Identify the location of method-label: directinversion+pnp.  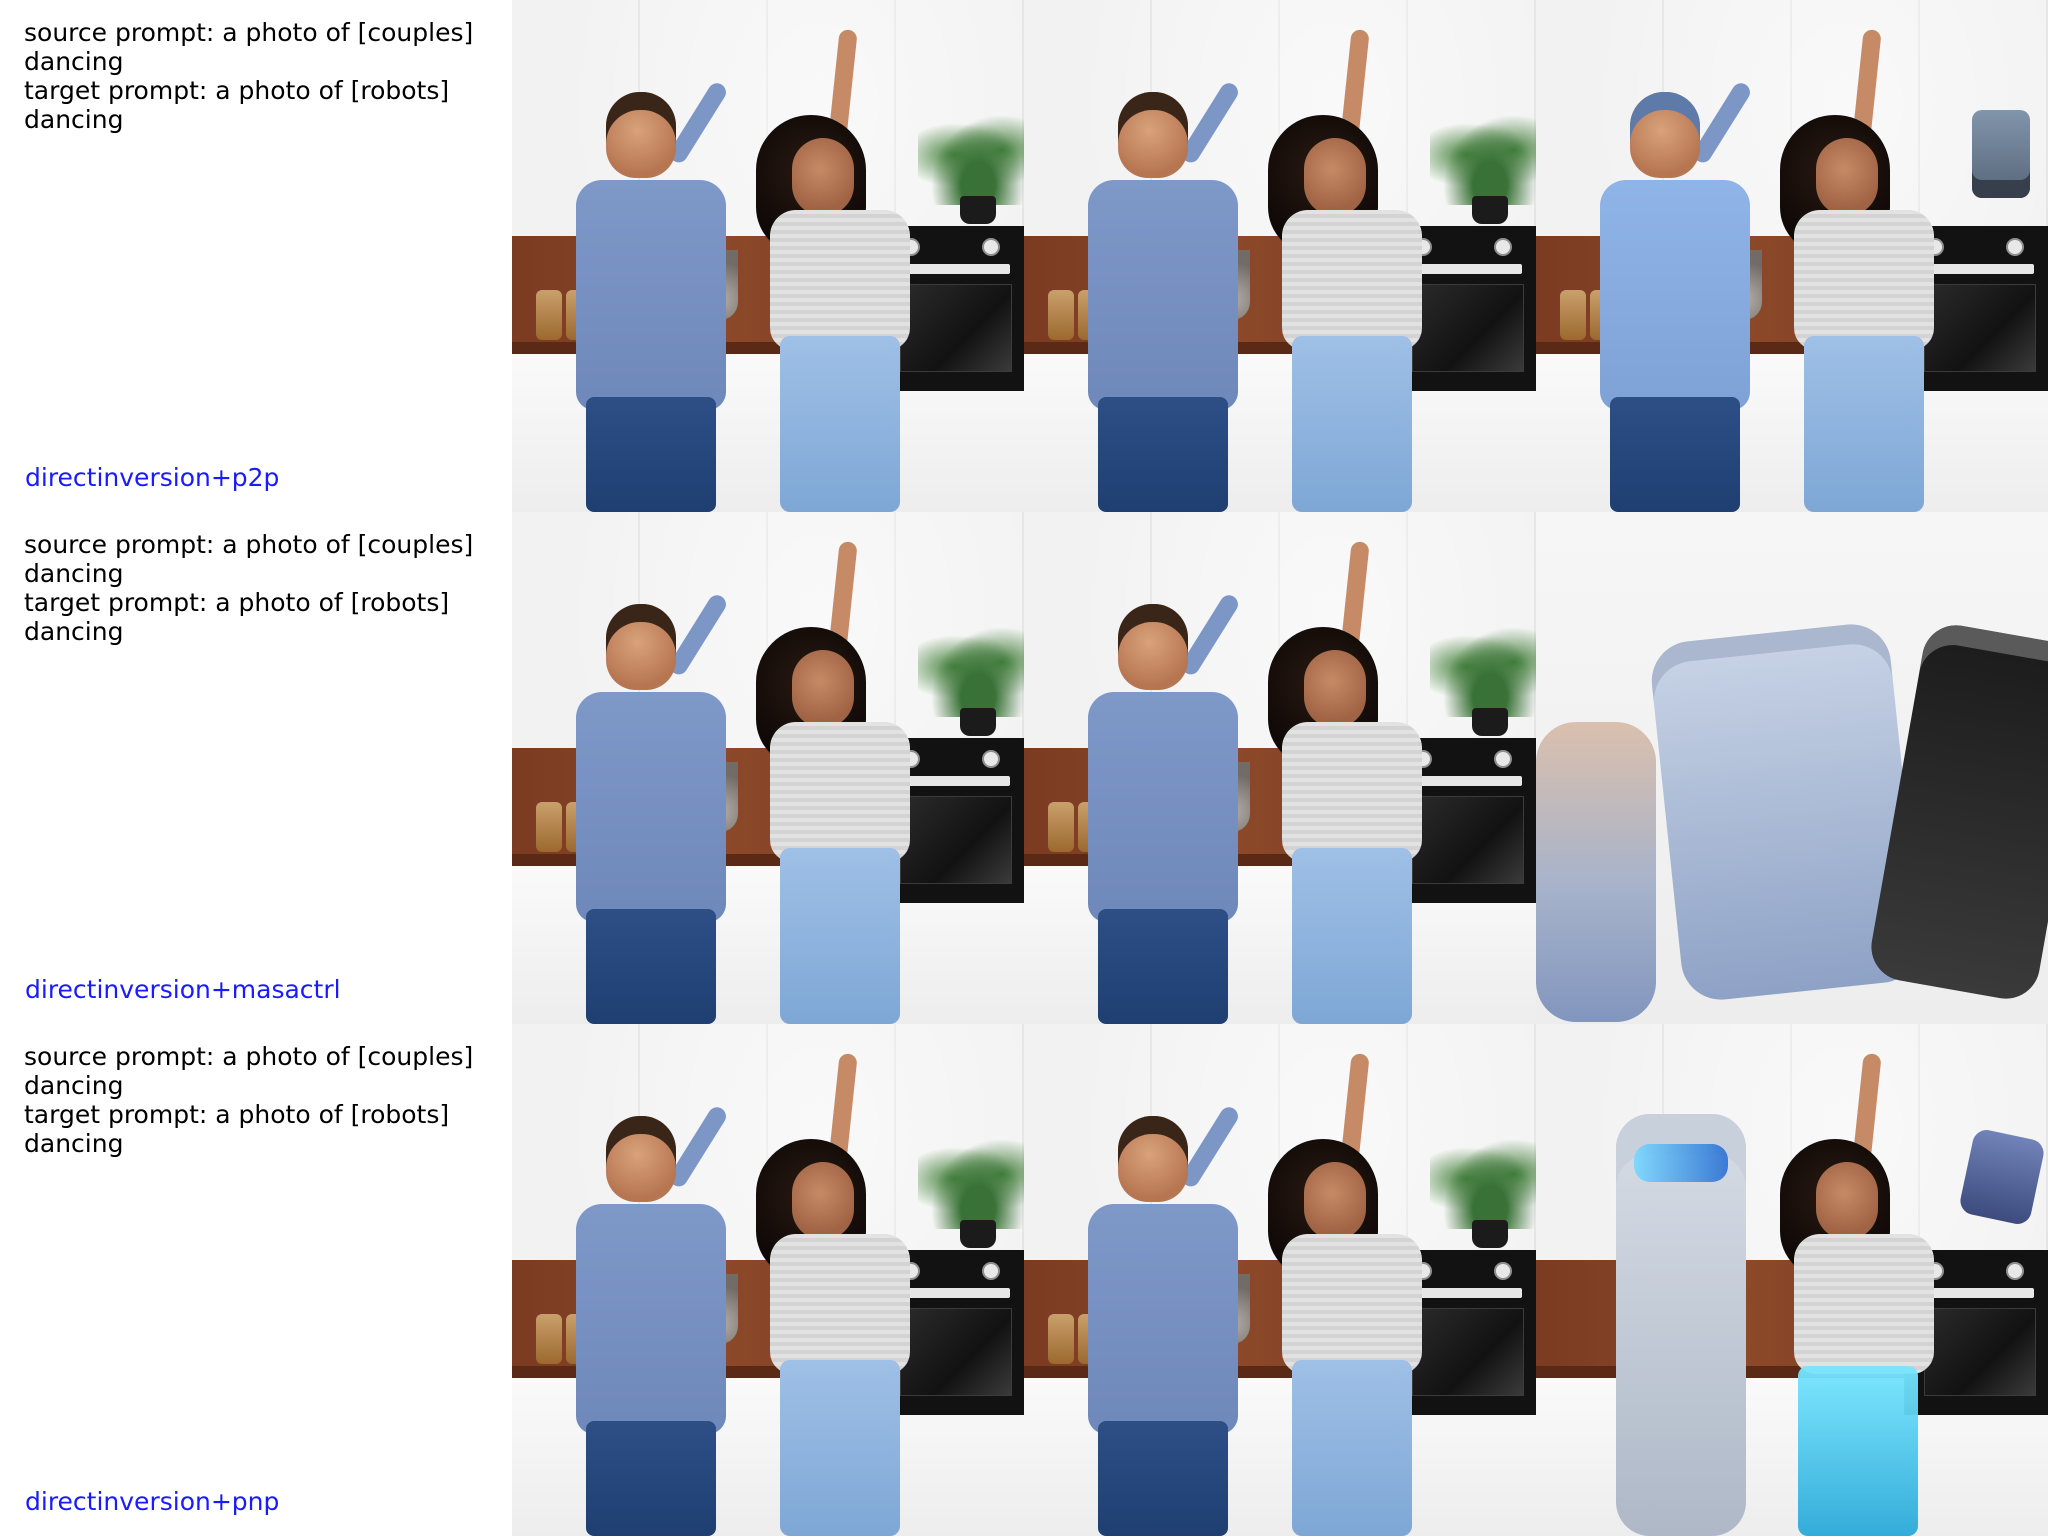
(152, 1501).